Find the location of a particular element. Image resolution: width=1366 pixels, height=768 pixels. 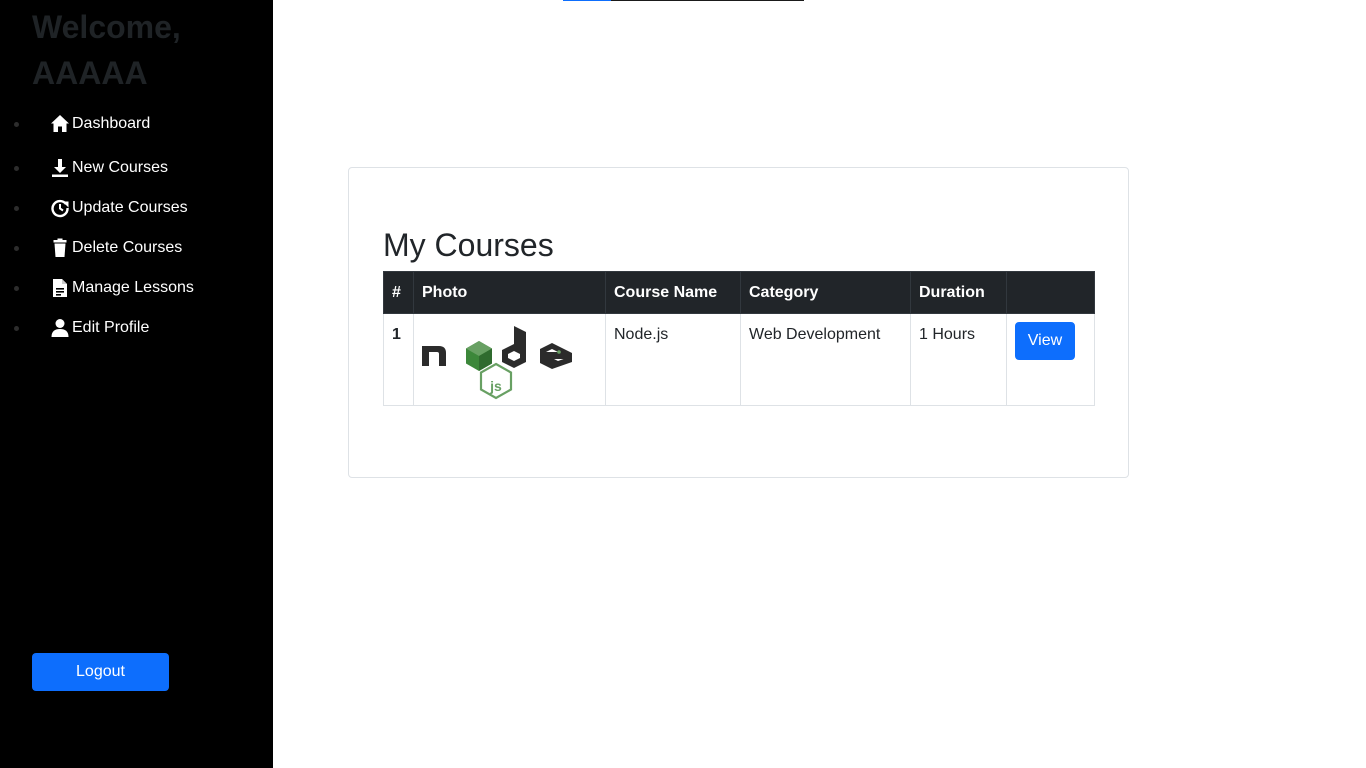

sidebar-item-update-courses: Update Courses is located at coordinates (130, 209).